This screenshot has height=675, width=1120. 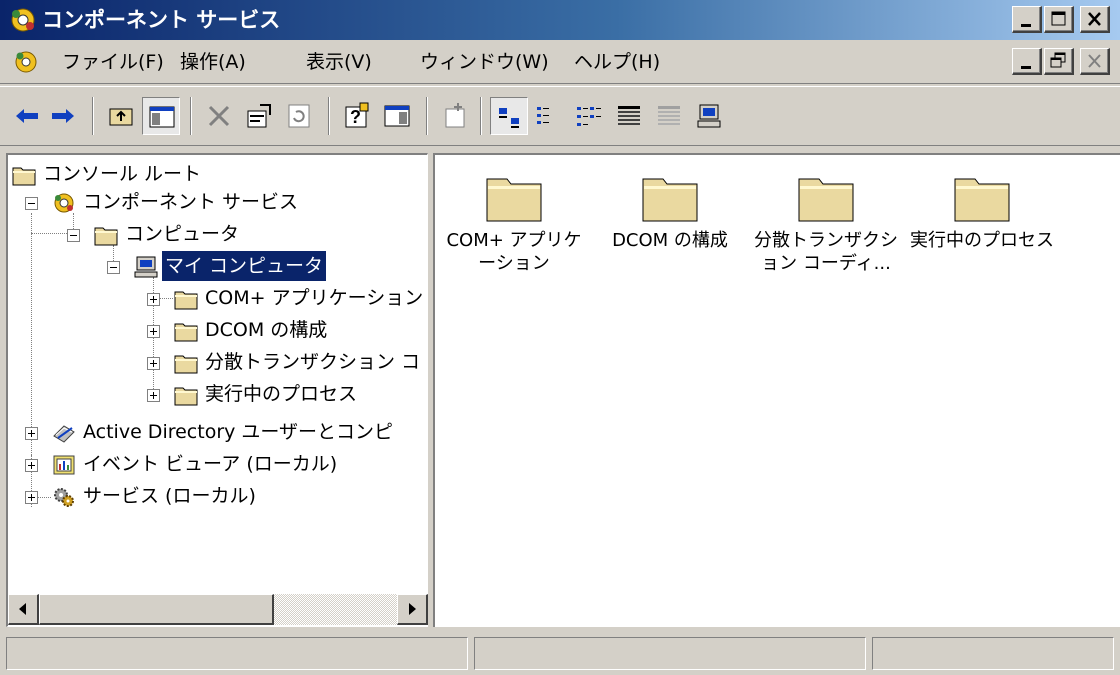 I want to click on tree-node-dcom-config: DCOM の構成, so click(x=300, y=331).